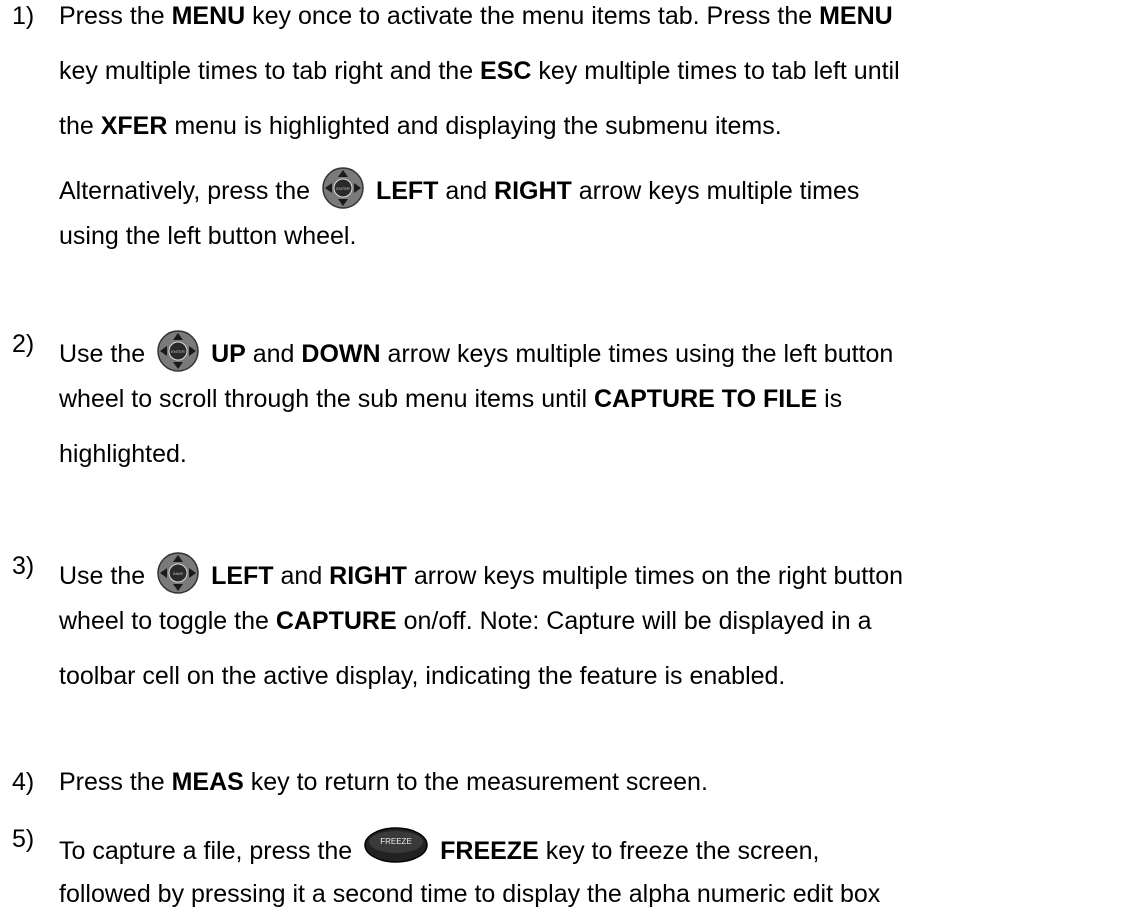 The height and width of the screenshot is (909, 1140). I want to click on key-name: FREEZE, so click(489, 851).